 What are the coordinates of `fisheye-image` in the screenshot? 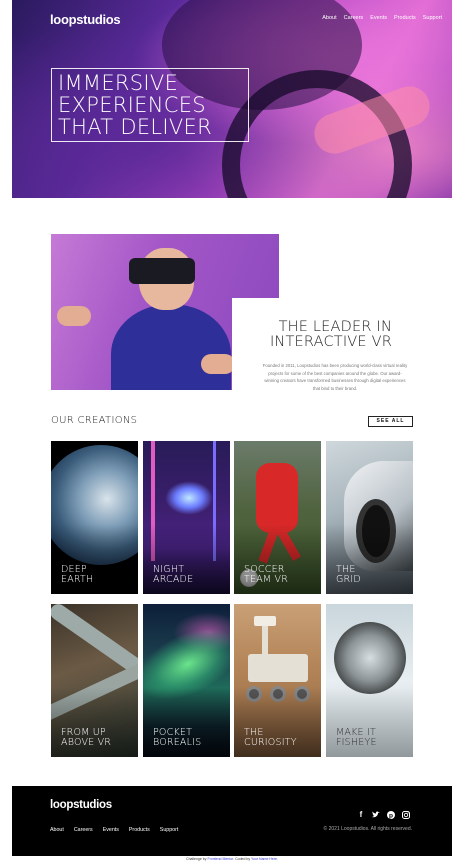 It's located at (370, 658).